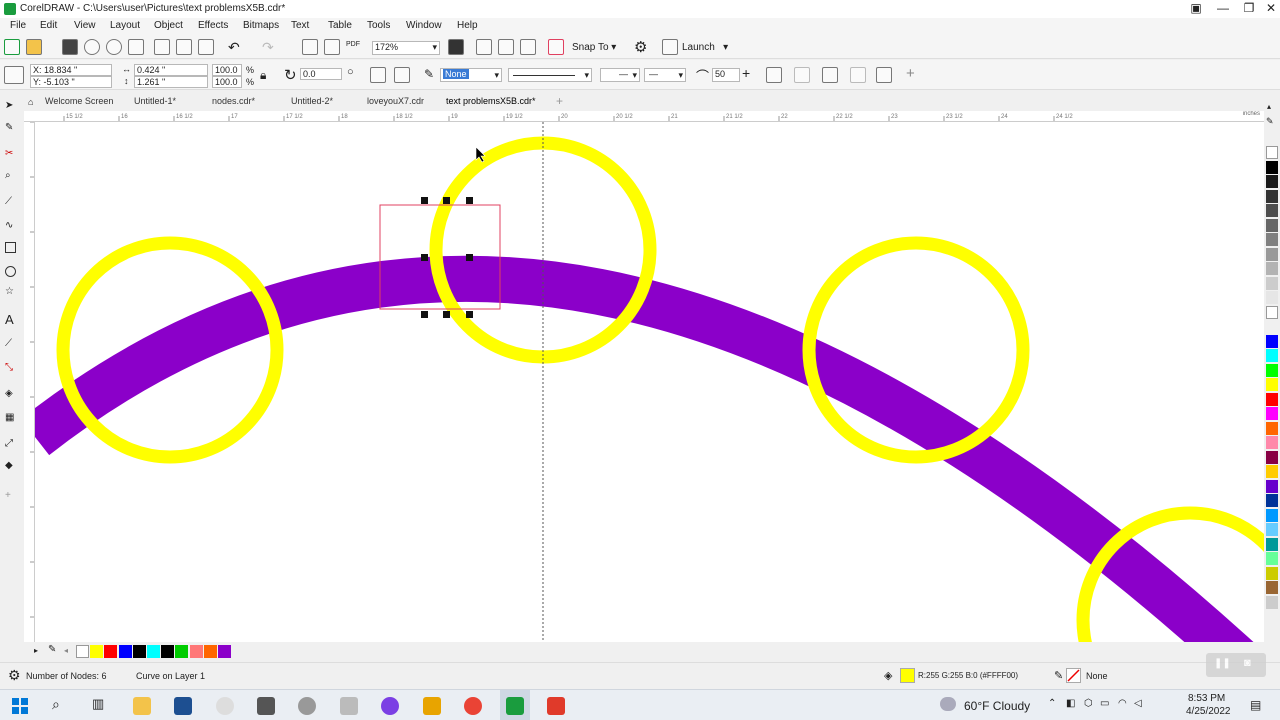 Image resolution: width=1280 pixels, height=720 pixels. Describe the element at coordinates (12, 47) in the screenshot. I see `new-document-icon` at that location.